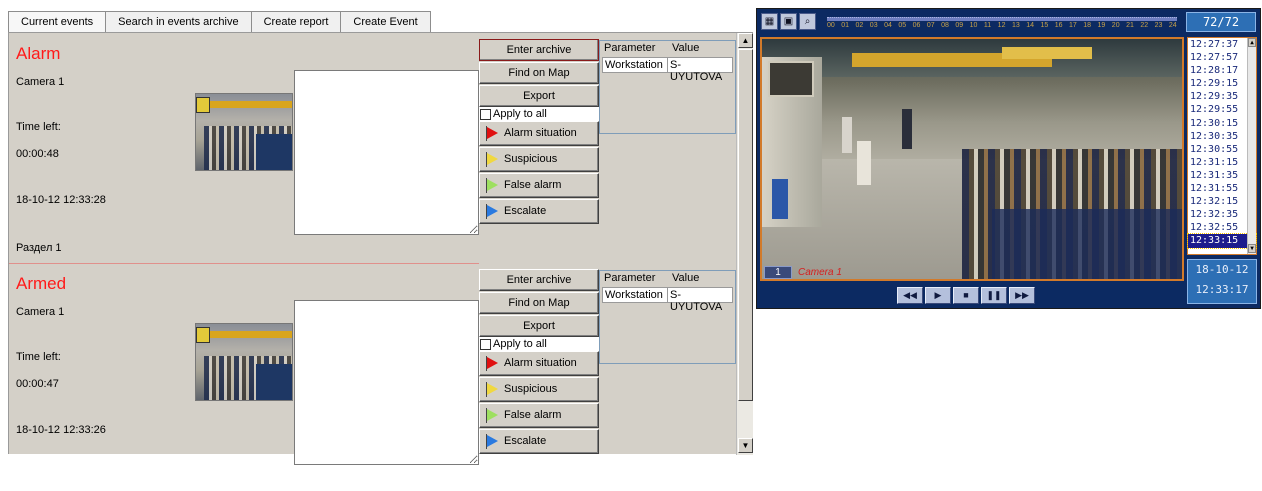 Image resolution: width=1262 pixels, height=491 pixels. Describe the element at coordinates (385, 21) in the screenshot. I see `tab-create-event: Create Event` at that location.